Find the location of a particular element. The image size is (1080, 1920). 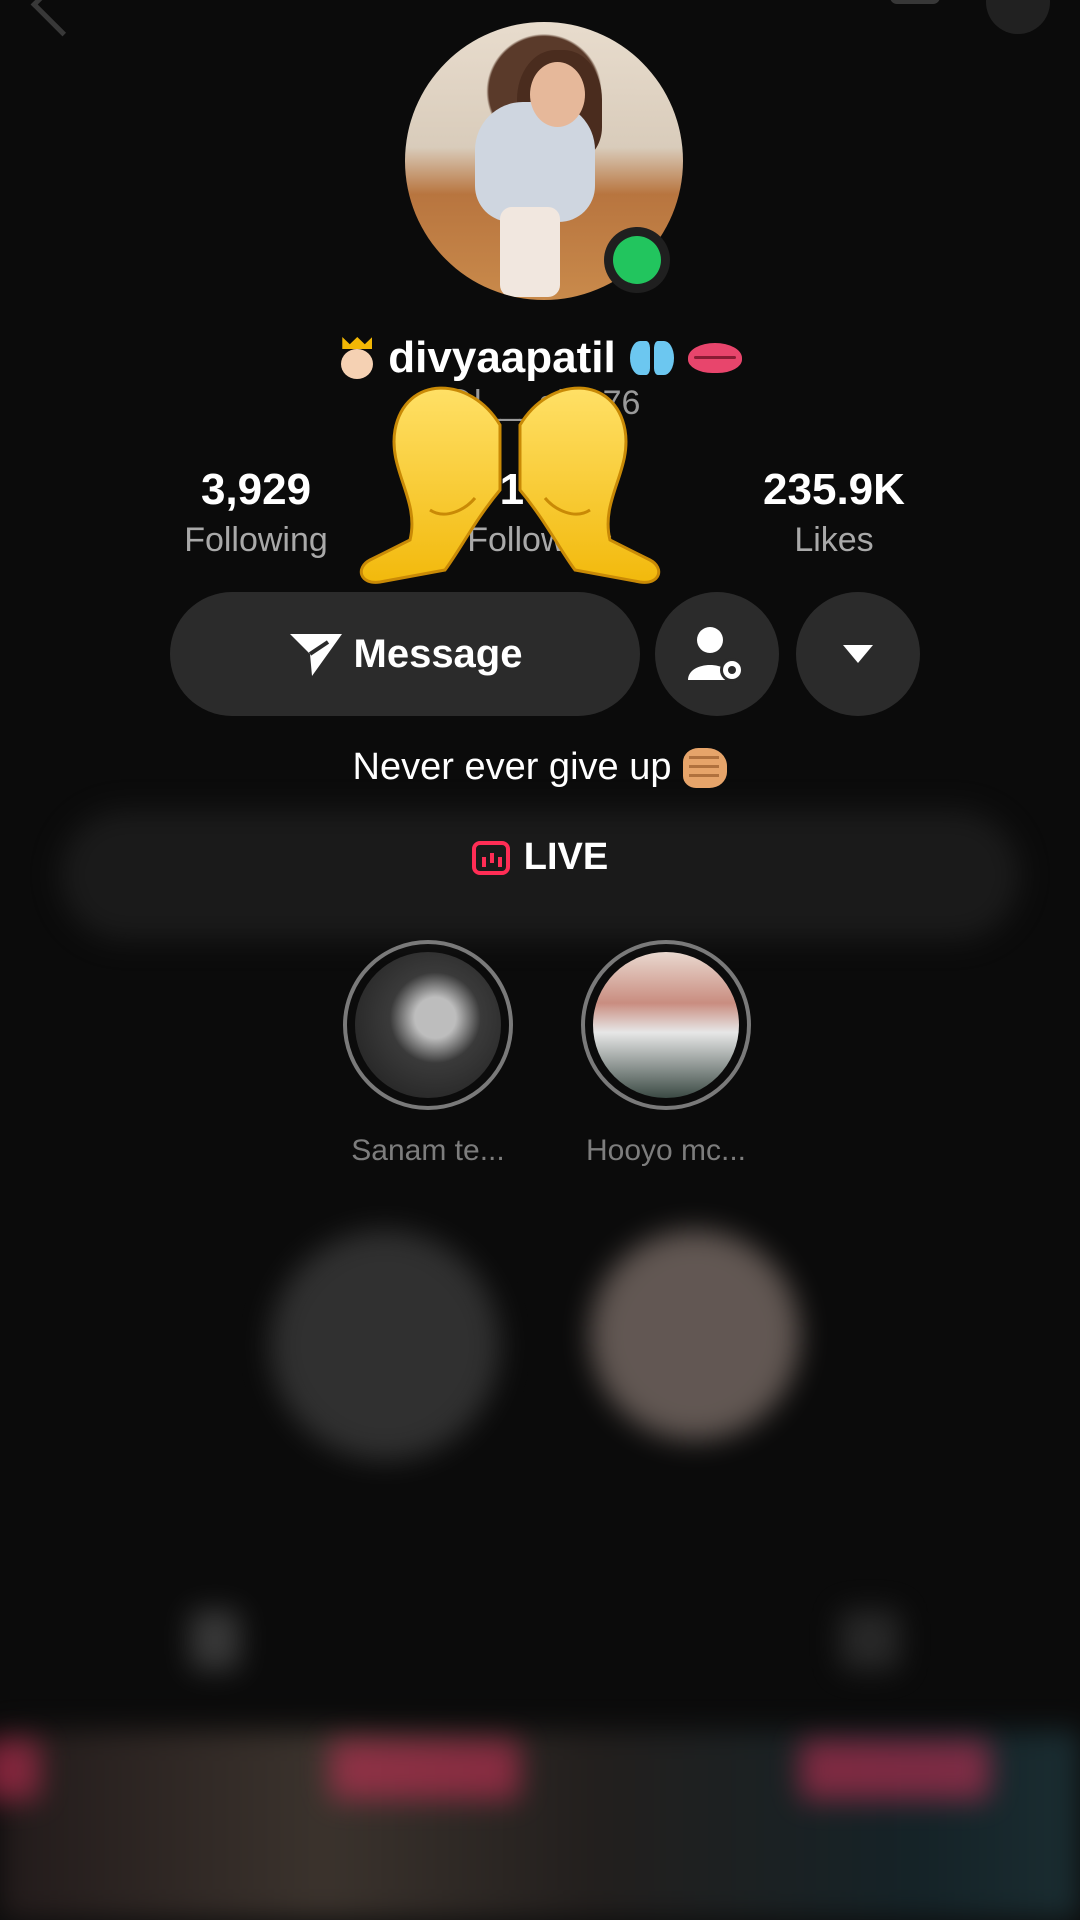

more-options-button is located at coordinates (858, 654).